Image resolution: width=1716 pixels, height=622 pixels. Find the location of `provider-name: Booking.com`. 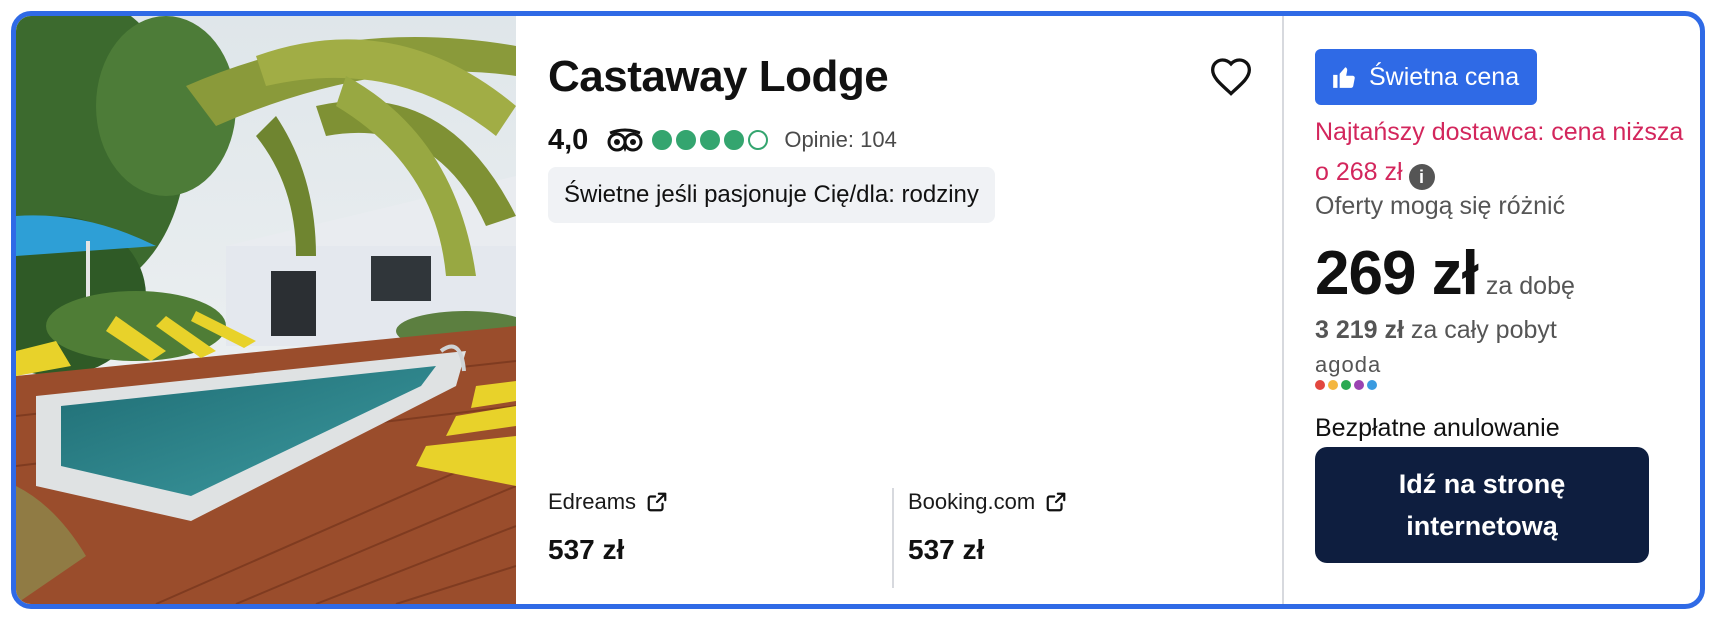

provider-name: Booking.com is located at coordinates (972, 501).